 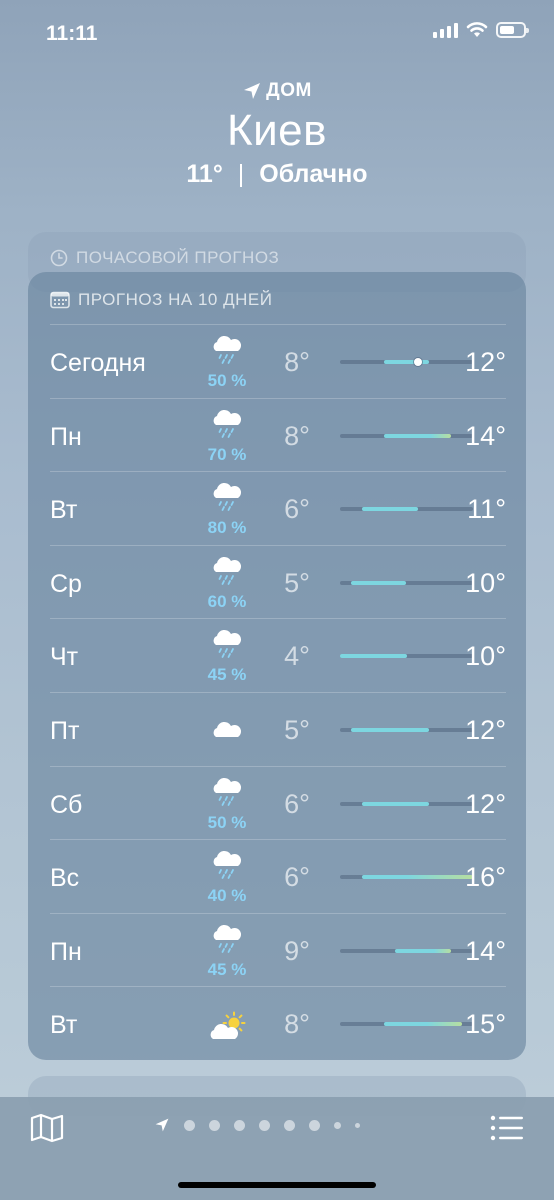 What do you see at coordinates (227, 454) in the screenshot?
I see `precipitation-chance: 70 %` at bounding box center [227, 454].